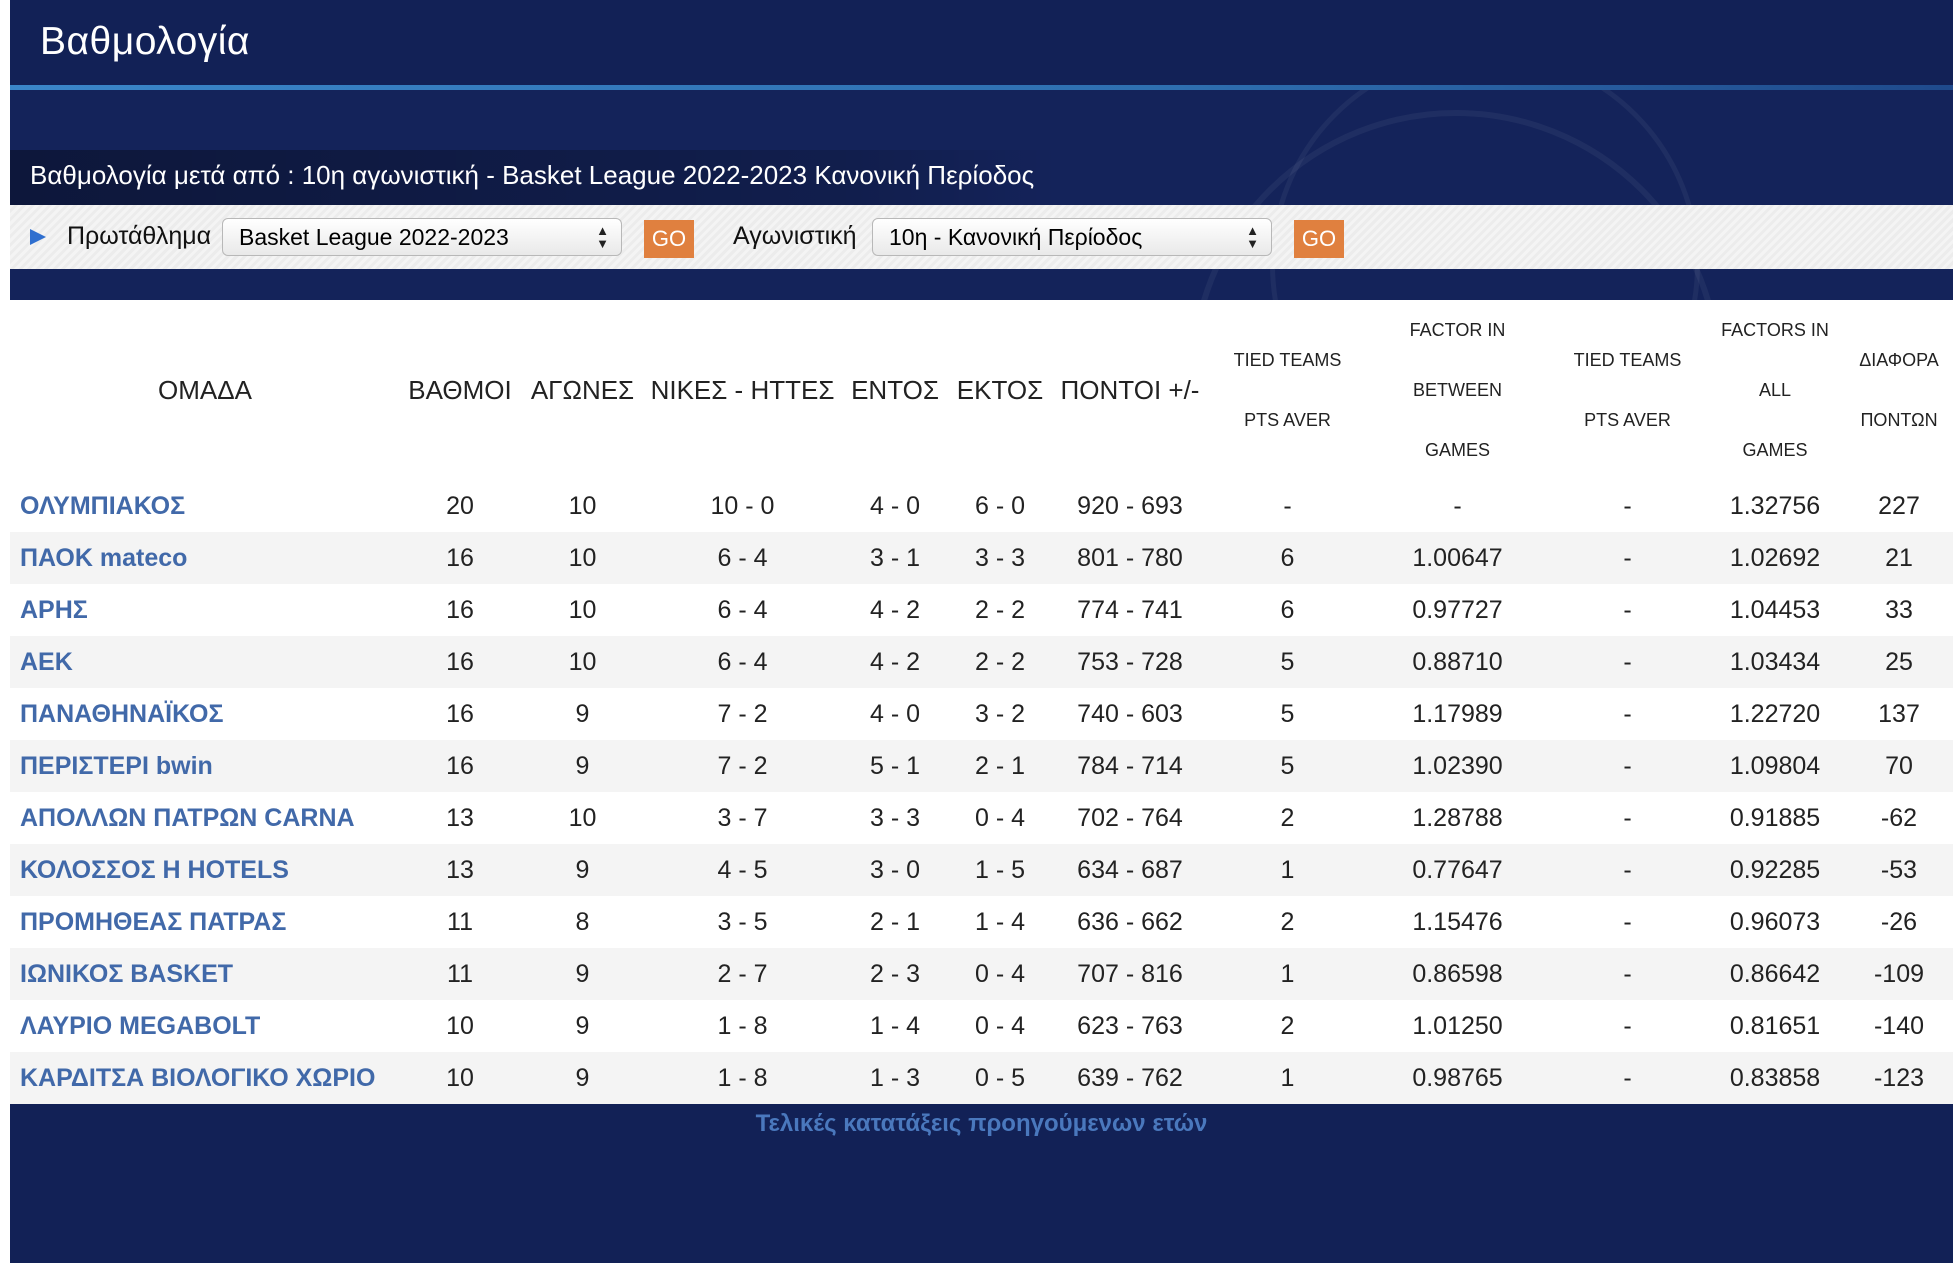 Image resolution: width=1958 pixels, height=1263 pixels. I want to click on cell-games: 9, so click(582, 974).